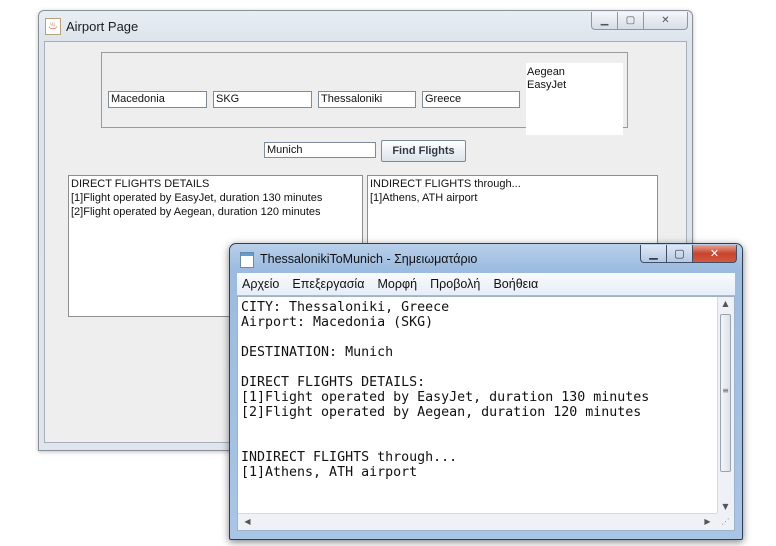  What do you see at coordinates (471, 99) in the screenshot?
I see `country-field: Greece` at bounding box center [471, 99].